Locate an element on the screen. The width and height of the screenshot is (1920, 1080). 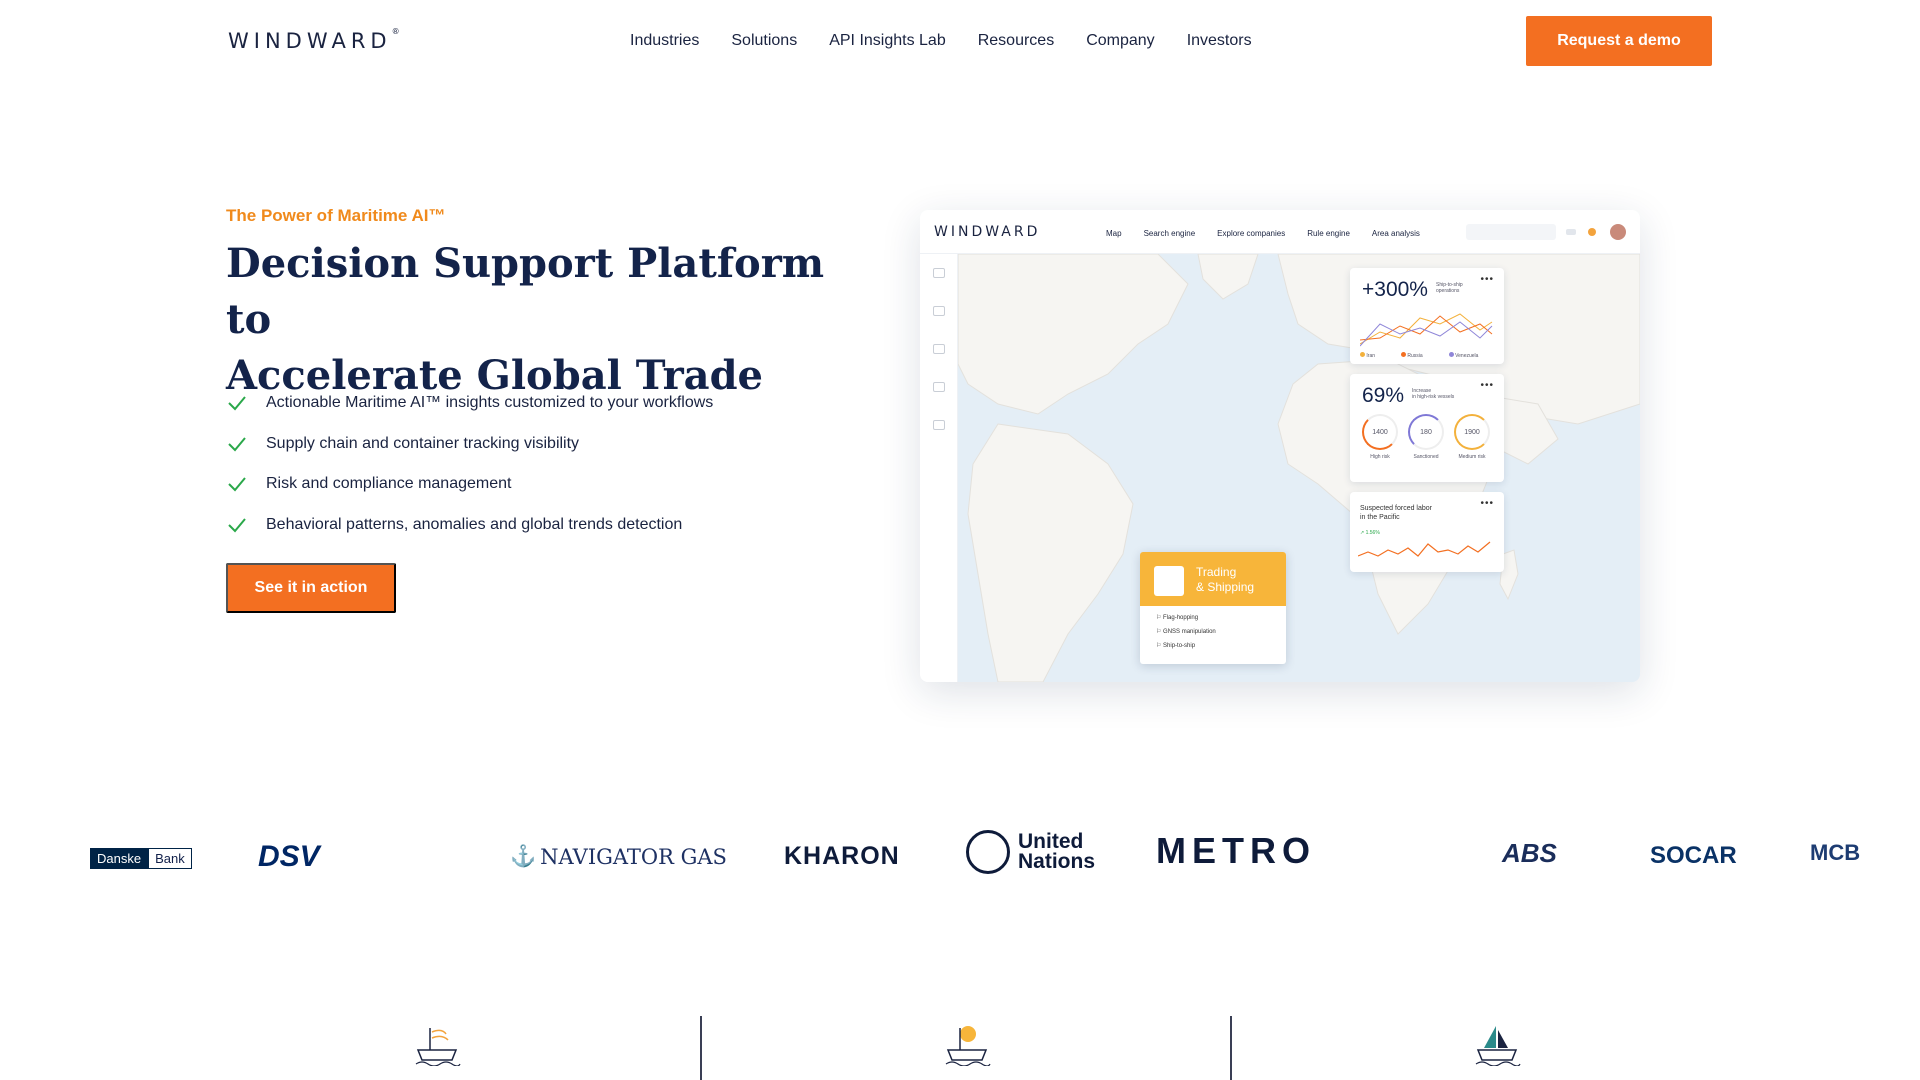
dashboard-search-input is located at coordinates (1511, 232).